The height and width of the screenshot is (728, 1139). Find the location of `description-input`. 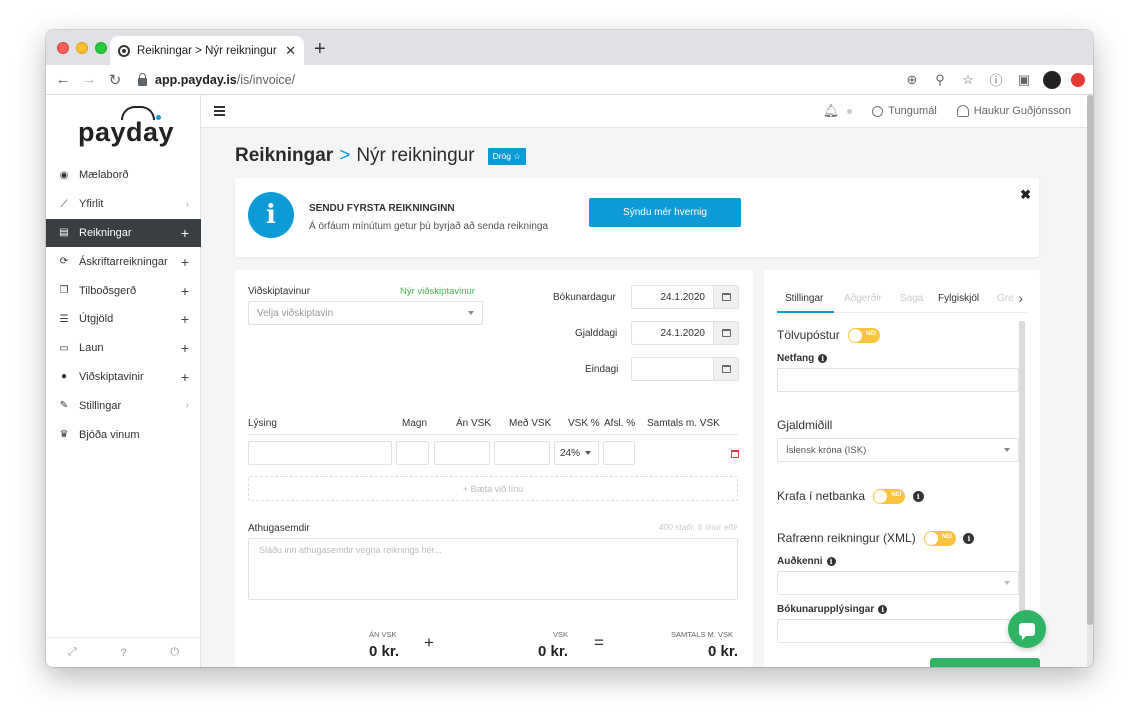

description-input is located at coordinates (320, 453).